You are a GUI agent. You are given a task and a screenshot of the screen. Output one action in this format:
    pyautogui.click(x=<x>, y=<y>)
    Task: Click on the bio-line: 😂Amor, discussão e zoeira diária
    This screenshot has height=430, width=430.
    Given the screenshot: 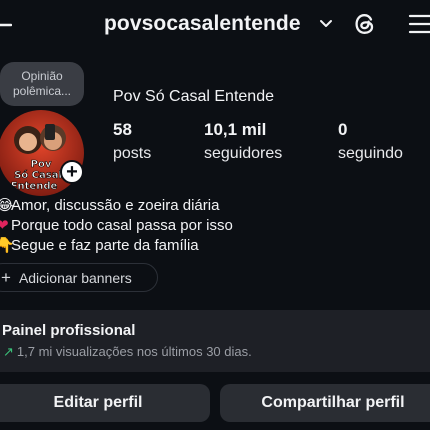 What is the action you would take?
    pyautogui.click(x=109, y=205)
    